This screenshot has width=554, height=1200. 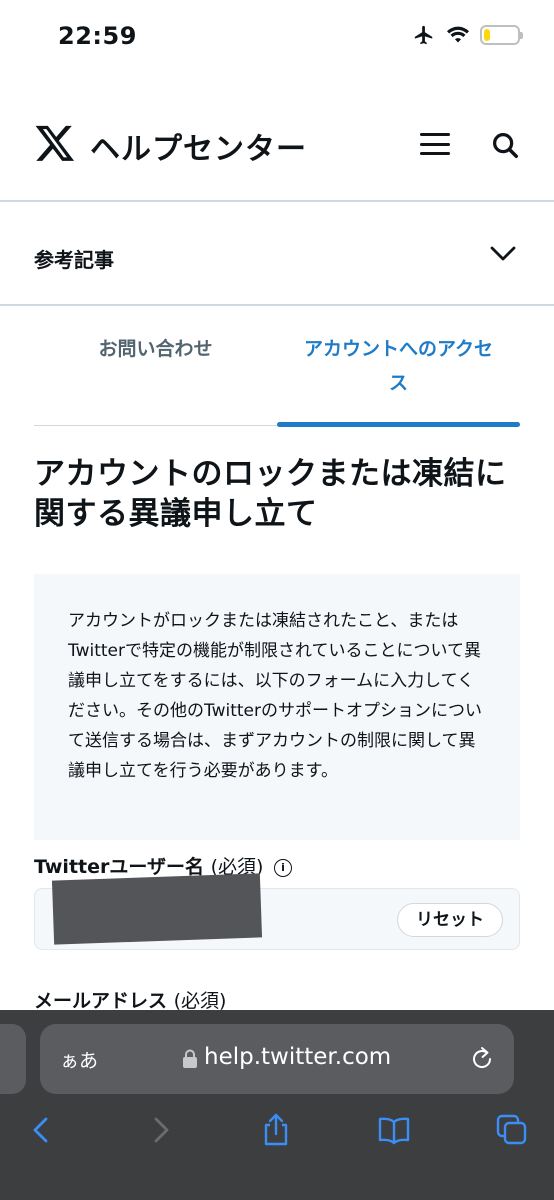 I want to click on share-icon, so click(x=276, y=1130).